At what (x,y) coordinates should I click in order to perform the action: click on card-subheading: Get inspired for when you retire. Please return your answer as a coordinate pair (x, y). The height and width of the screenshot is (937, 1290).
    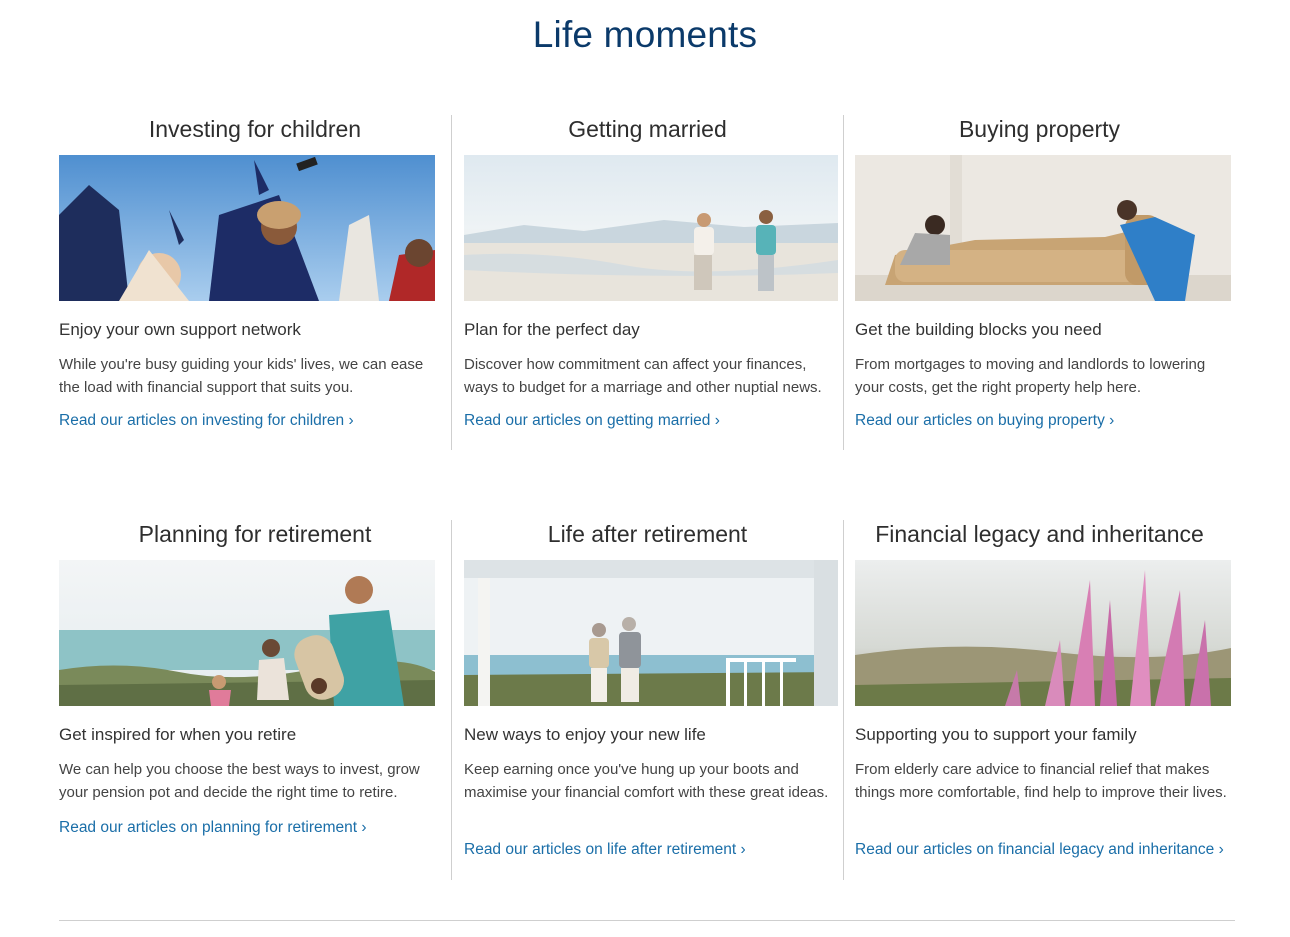
    Looking at the image, I should click on (178, 734).